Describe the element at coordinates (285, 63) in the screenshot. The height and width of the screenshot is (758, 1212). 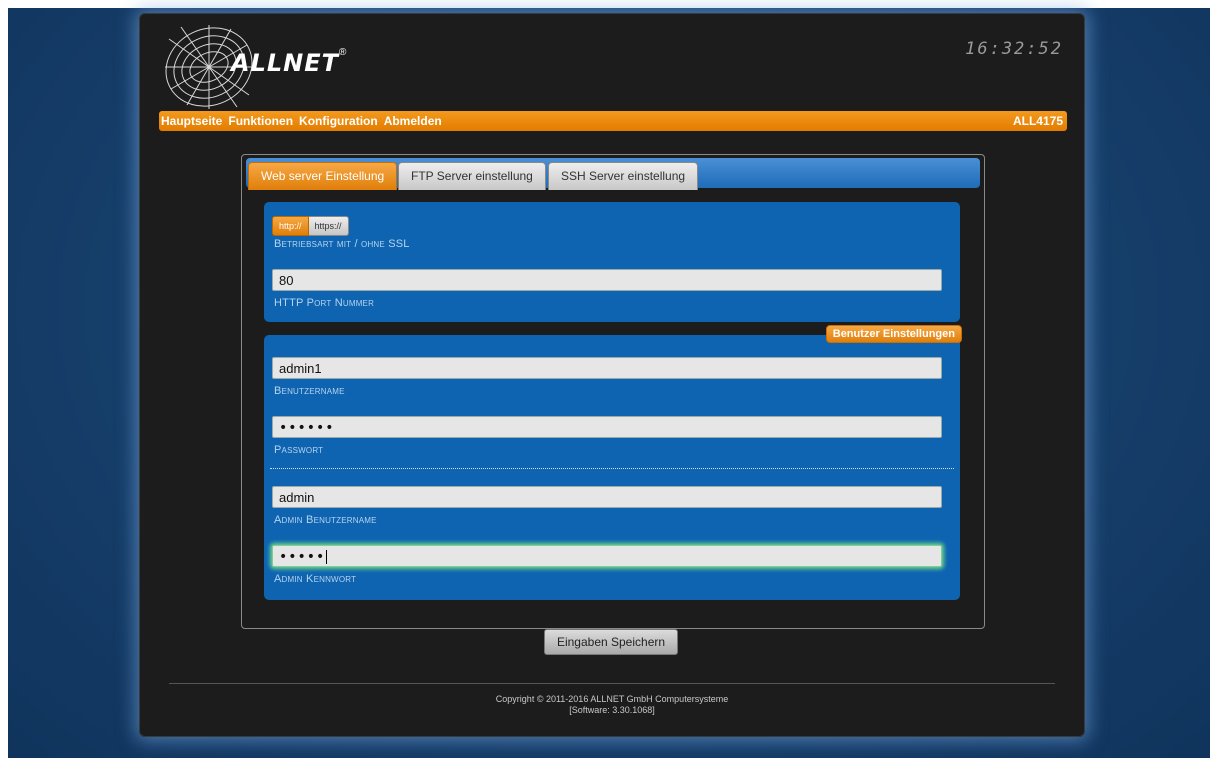
I see `brand-text: ALLNET` at that location.